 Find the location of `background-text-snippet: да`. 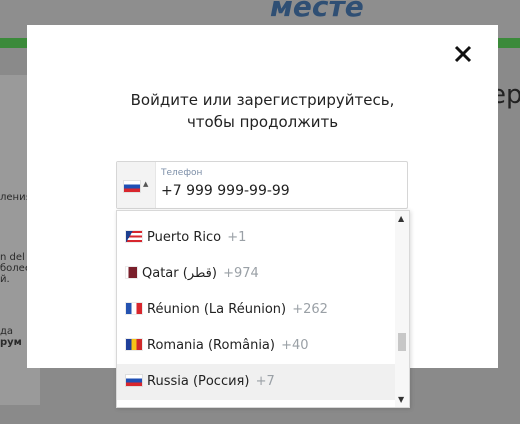

background-text-snippet: да is located at coordinates (7, 331).